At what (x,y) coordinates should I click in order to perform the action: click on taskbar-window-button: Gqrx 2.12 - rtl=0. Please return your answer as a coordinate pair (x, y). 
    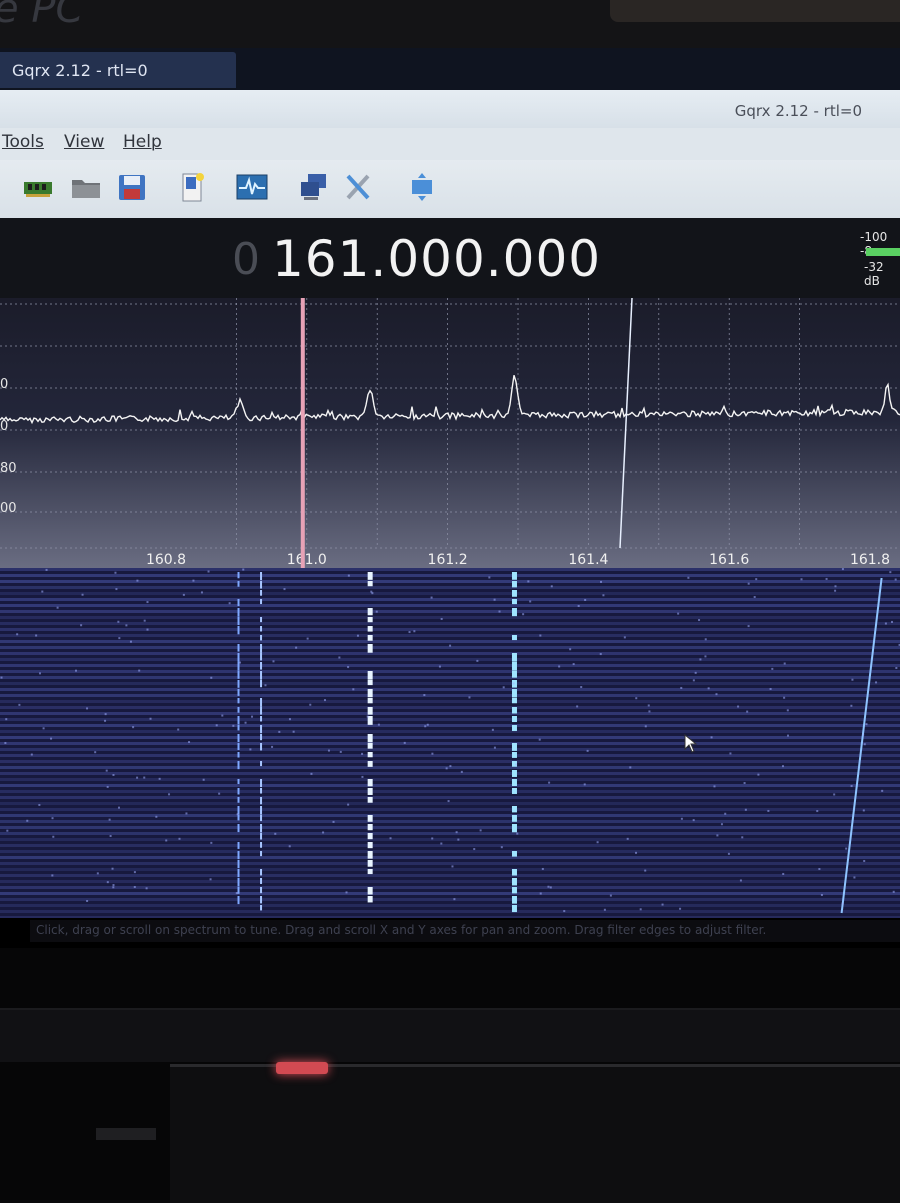
    Looking at the image, I should click on (118, 70).